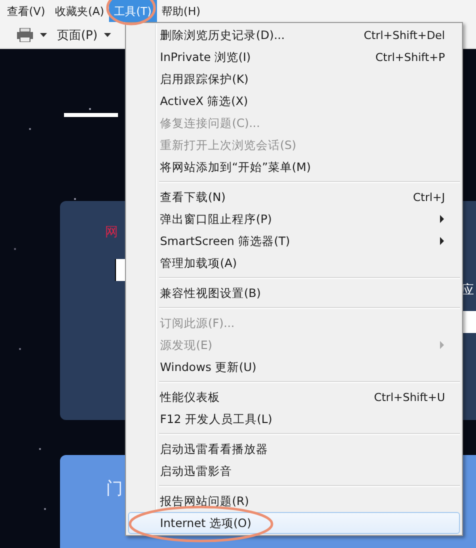  What do you see at coordinates (294, 35) in the screenshot?
I see `menu-item: 删除浏览历史记录(D)... Ctrl+Shift+Del` at bounding box center [294, 35].